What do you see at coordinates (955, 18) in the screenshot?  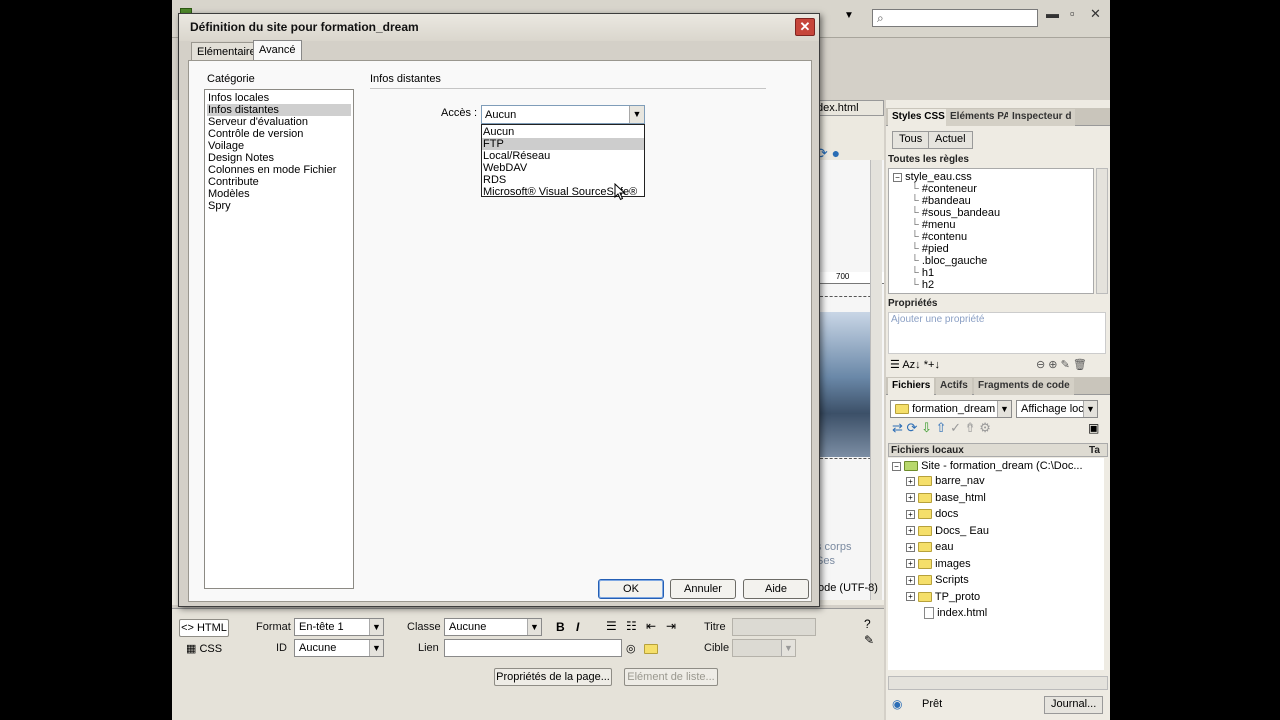 I see `help-search-input: ⌕` at bounding box center [955, 18].